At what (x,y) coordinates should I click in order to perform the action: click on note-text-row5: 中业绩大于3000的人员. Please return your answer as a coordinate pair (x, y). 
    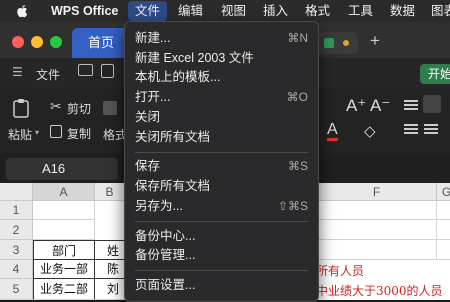
    Looking at the image, I should click on (379, 291).